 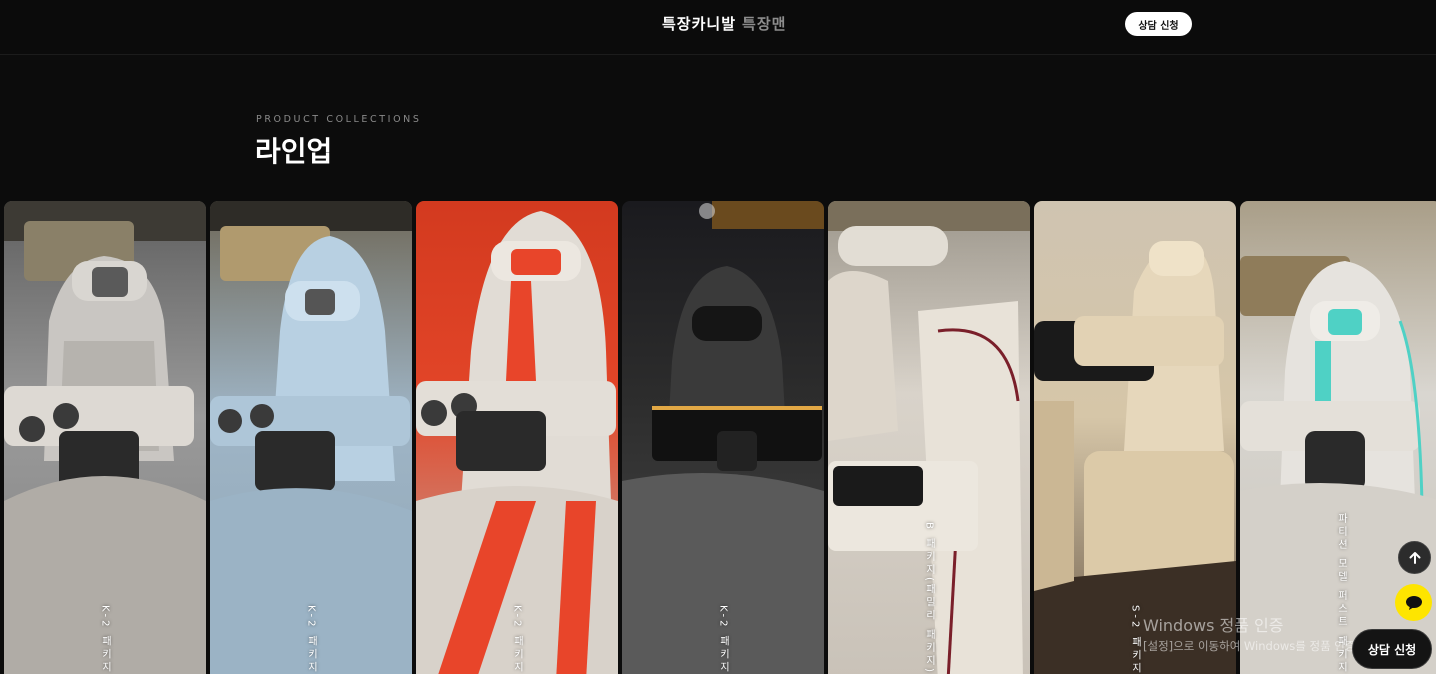 I want to click on card-4-seat-image, so click(x=723, y=437).